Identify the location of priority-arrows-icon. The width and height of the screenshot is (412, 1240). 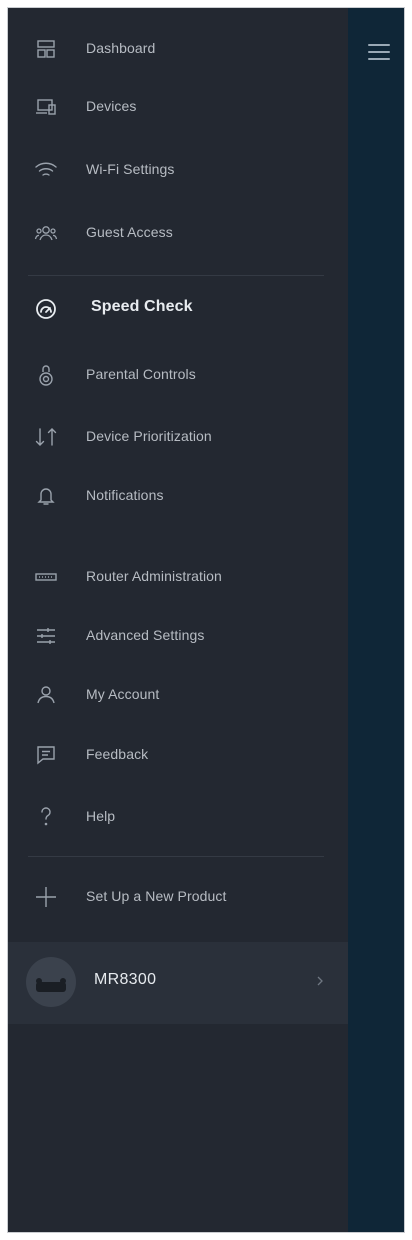
(46, 437).